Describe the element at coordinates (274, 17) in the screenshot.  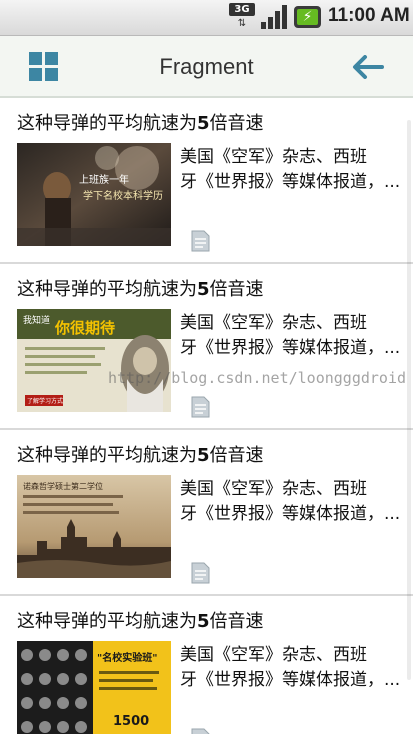
I see `signal-icon` at that location.